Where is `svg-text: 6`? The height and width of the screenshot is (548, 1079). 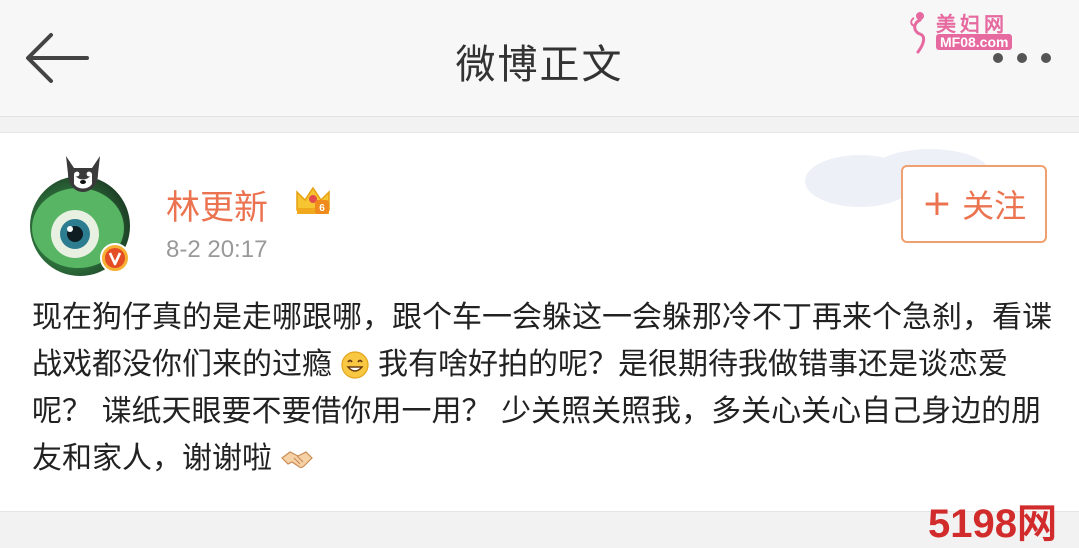
svg-text: 6 is located at coordinates (322, 208).